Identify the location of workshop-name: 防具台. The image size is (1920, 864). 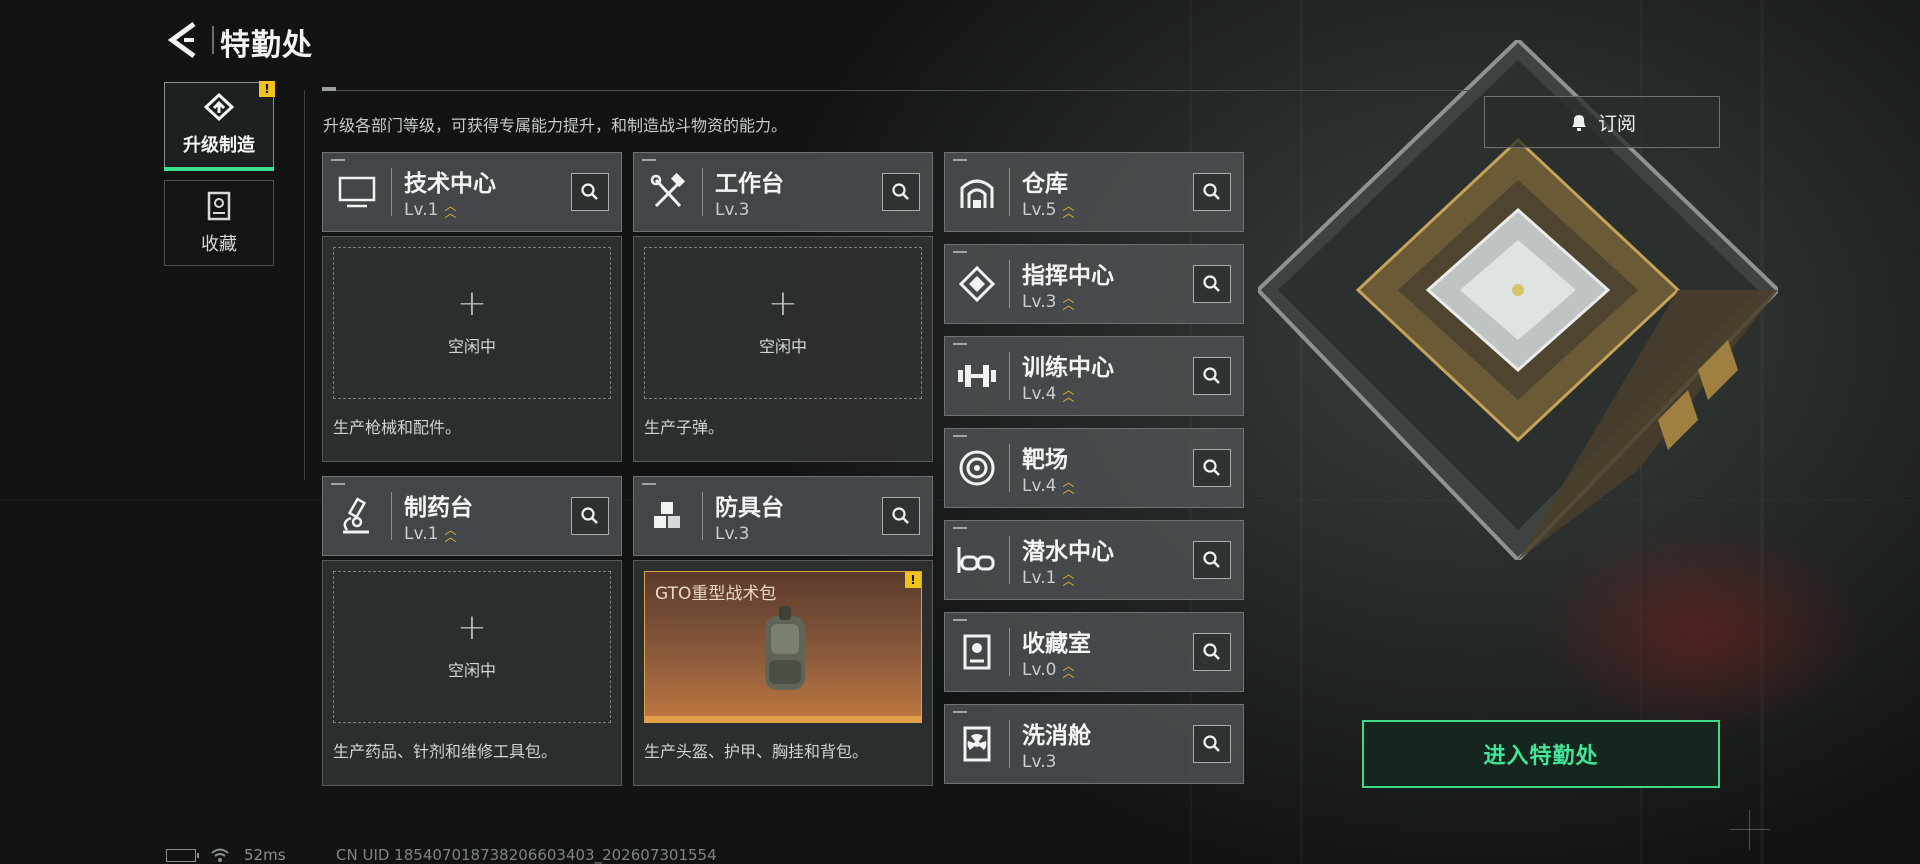
(749, 508).